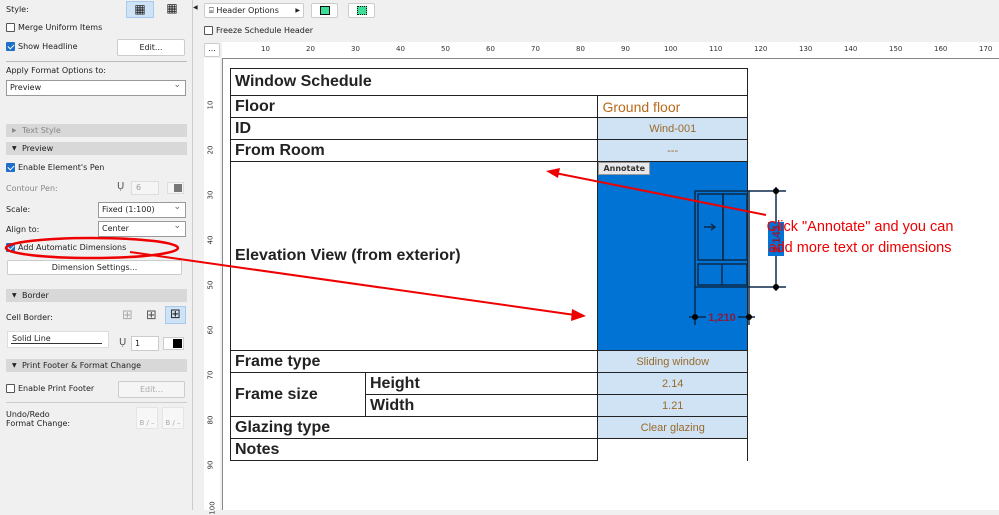 The width and height of the screenshot is (999, 515). What do you see at coordinates (147, 418) in the screenshot?
I see `undo-format-button: B / –` at bounding box center [147, 418].